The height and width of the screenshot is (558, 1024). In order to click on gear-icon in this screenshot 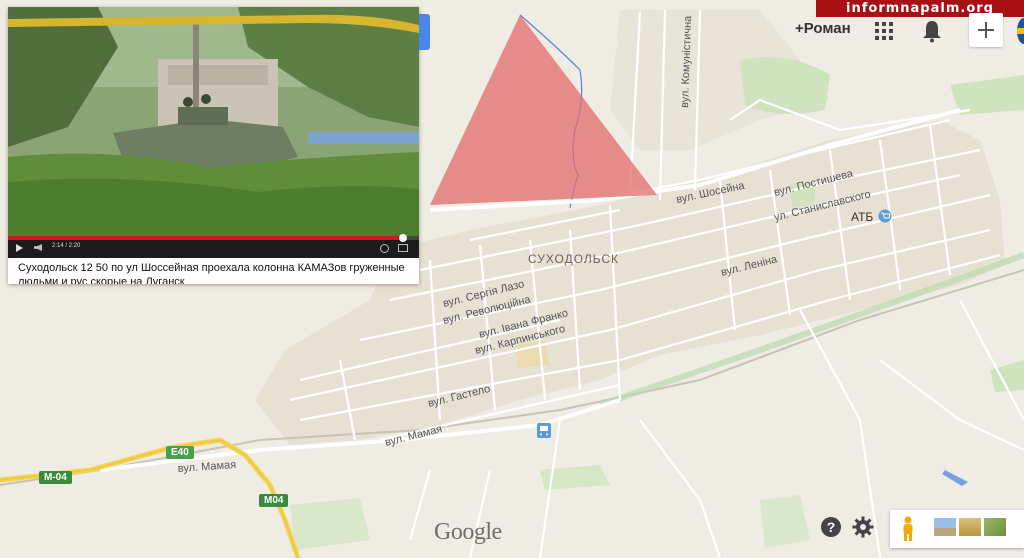, I will do `click(863, 527)`.